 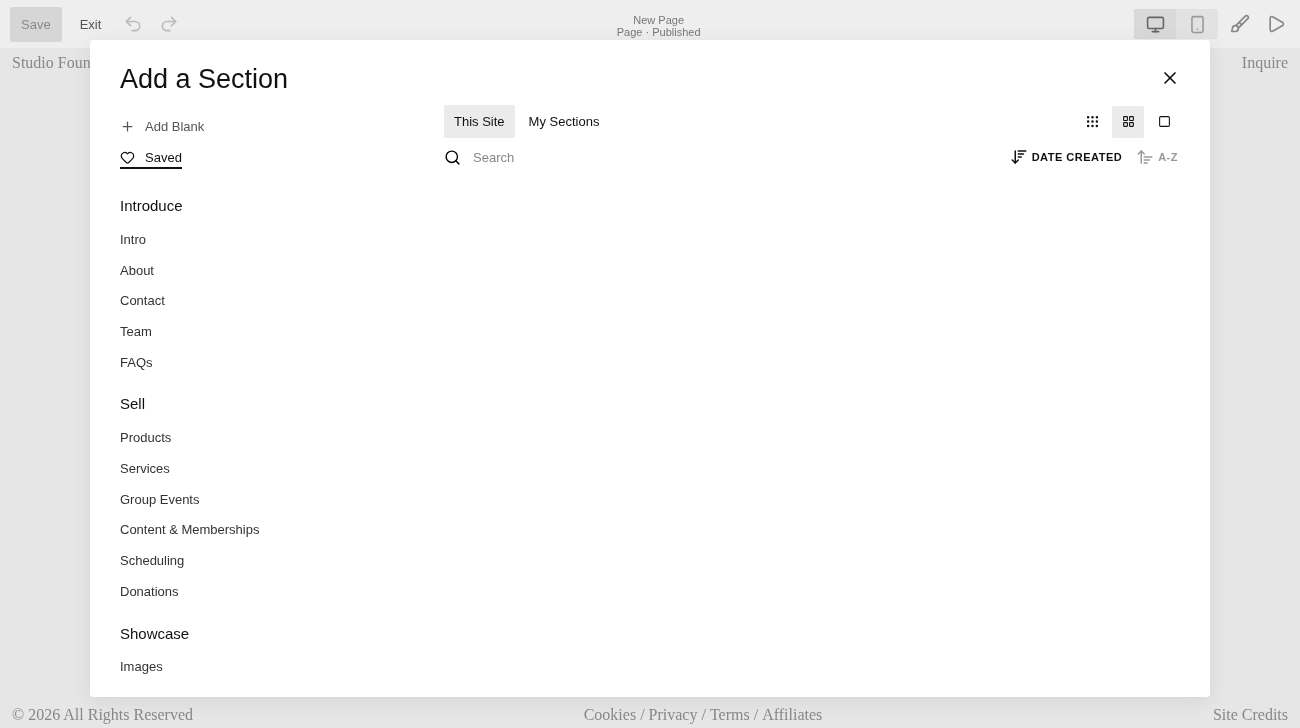 I want to click on view-button, so click(x=1128, y=121).